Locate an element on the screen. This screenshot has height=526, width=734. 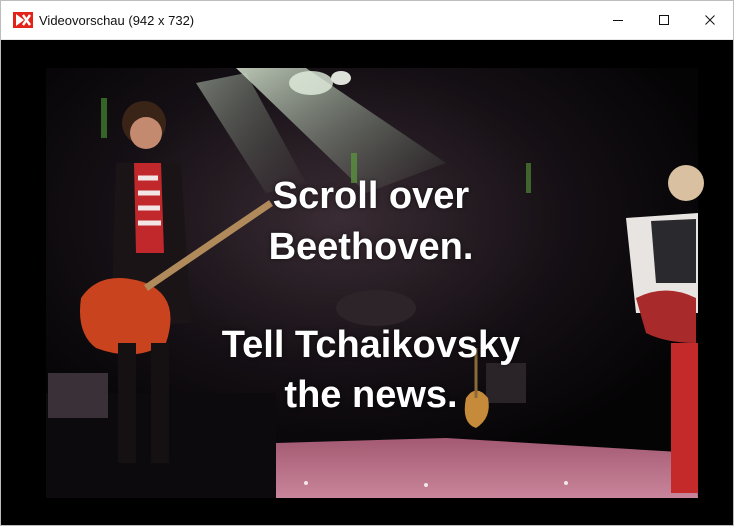
window-title: Videovorschau (942 x 732) is located at coordinates (117, 20).